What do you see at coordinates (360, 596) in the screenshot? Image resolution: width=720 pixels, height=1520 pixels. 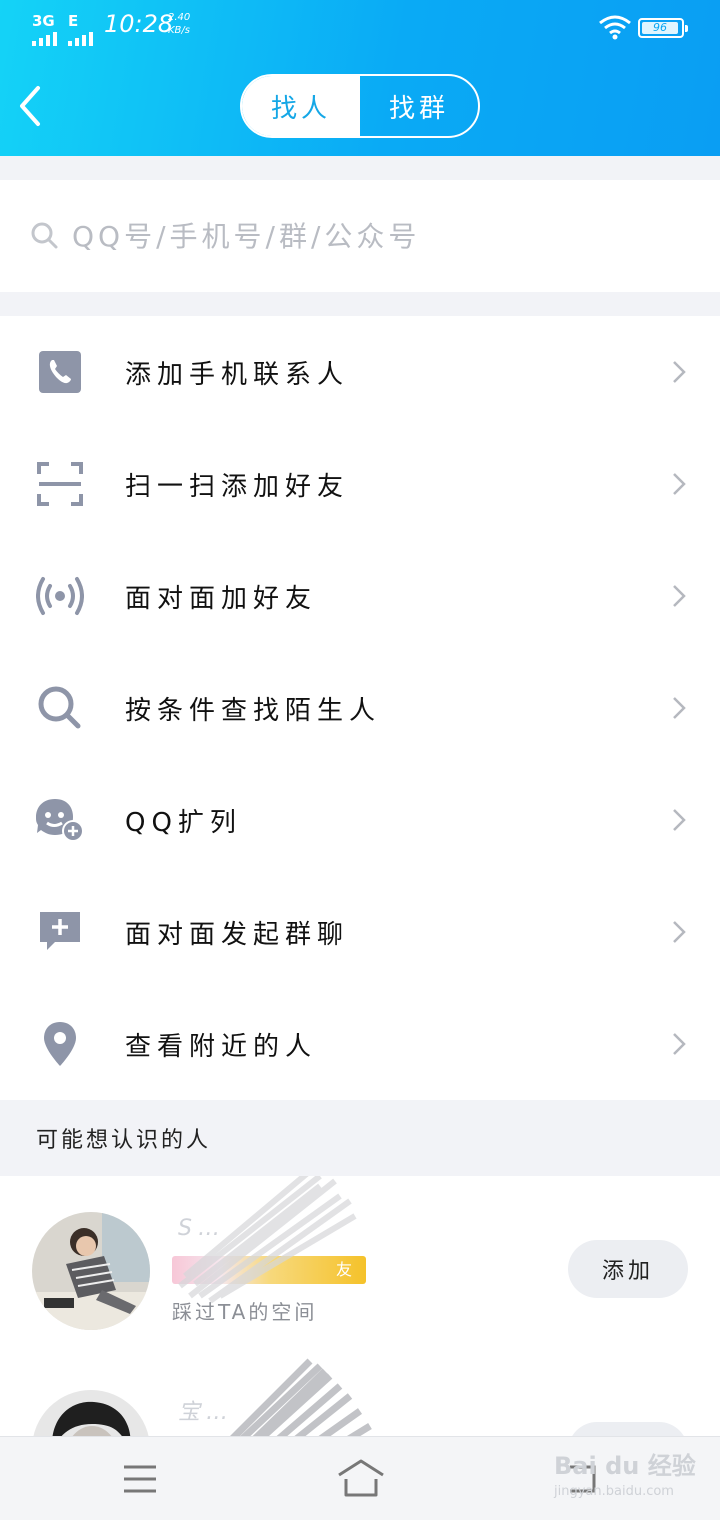 I see `menu-item-face-to-face-add: 面对面加好友` at bounding box center [360, 596].